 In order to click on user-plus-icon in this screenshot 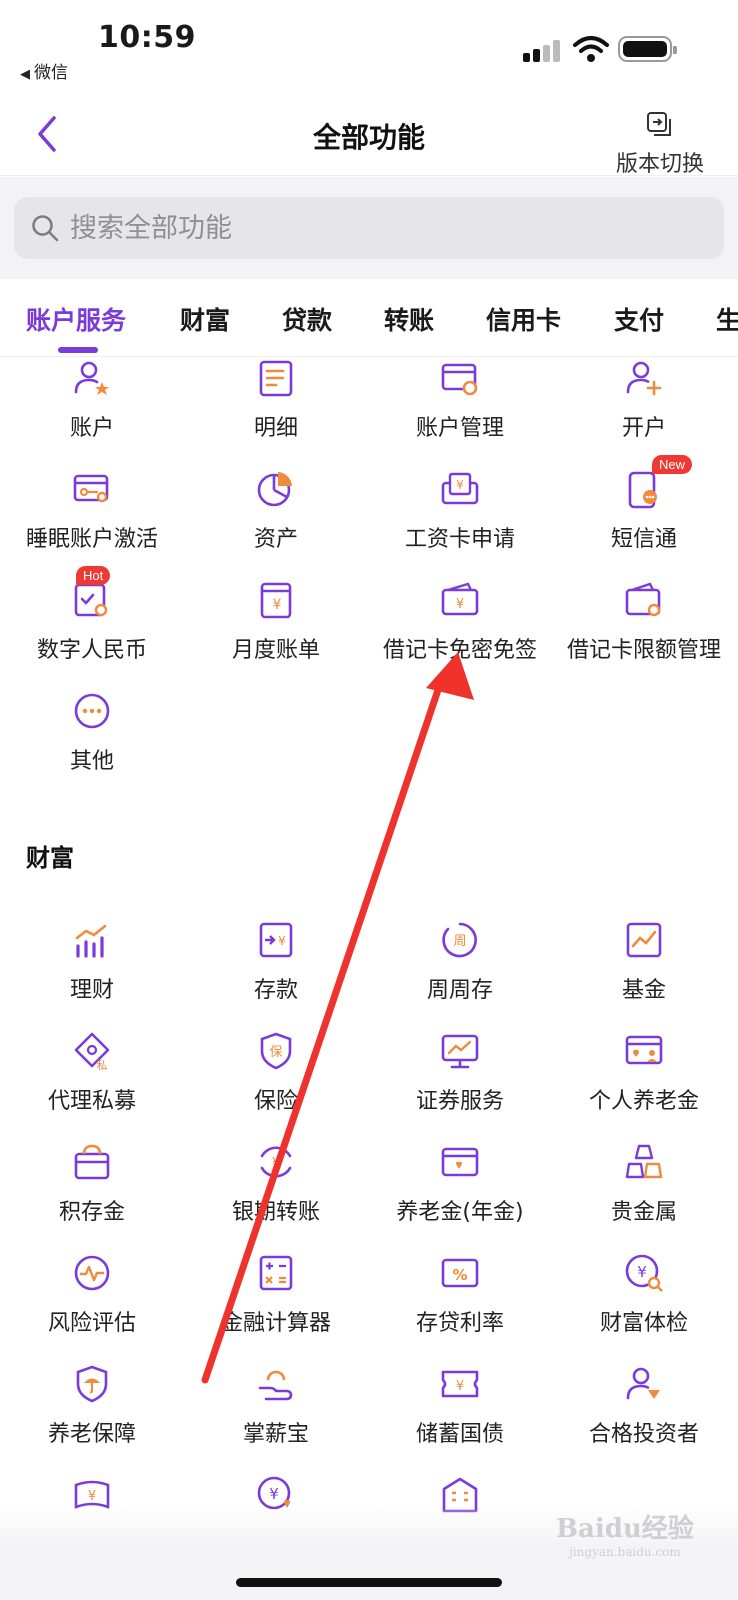, I will do `click(644, 378)`.